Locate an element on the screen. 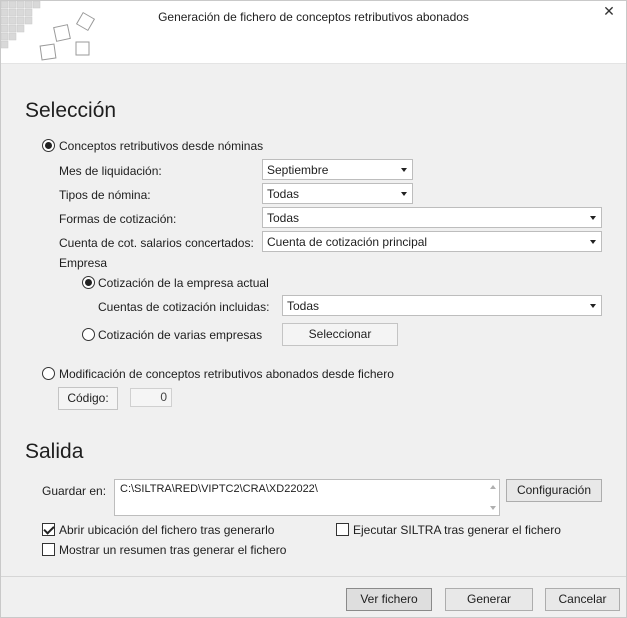 This screenshot has height=618, width=627. tipos-nomina-value: Todas is located at coordinates (283, 194).